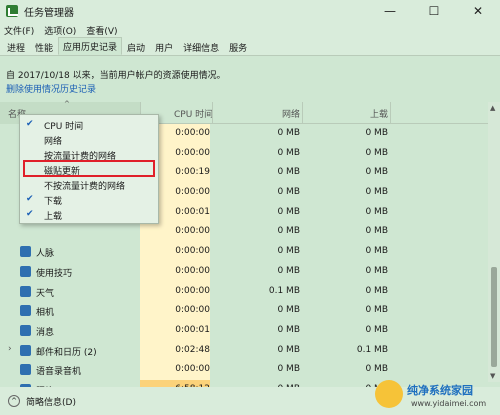 This screenshot has height=415, width=500. I want to click on task-manager-icon, so click(12, 11).